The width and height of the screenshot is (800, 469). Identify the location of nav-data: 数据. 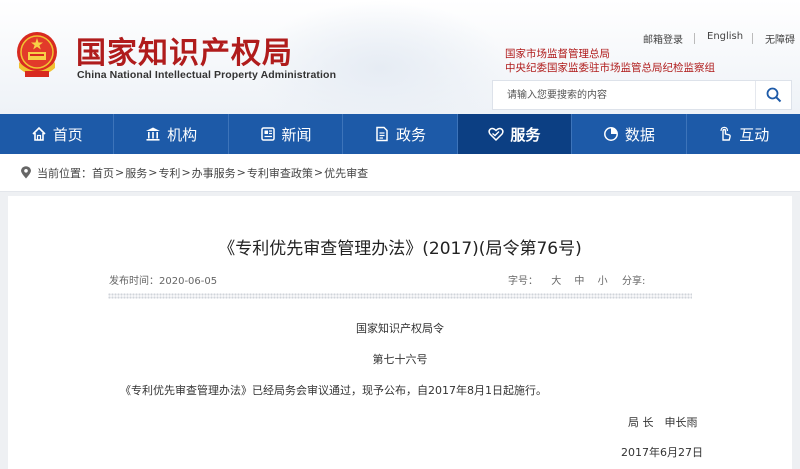
(629, 134).